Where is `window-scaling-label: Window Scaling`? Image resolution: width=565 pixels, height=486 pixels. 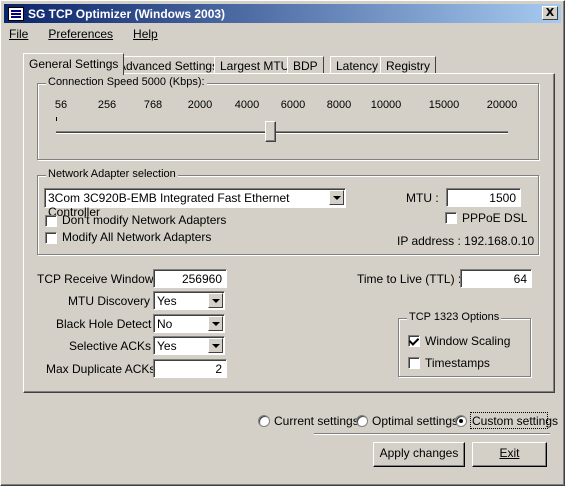
window-scaling-label: Window Scaling is located at coordinates (468, 341).